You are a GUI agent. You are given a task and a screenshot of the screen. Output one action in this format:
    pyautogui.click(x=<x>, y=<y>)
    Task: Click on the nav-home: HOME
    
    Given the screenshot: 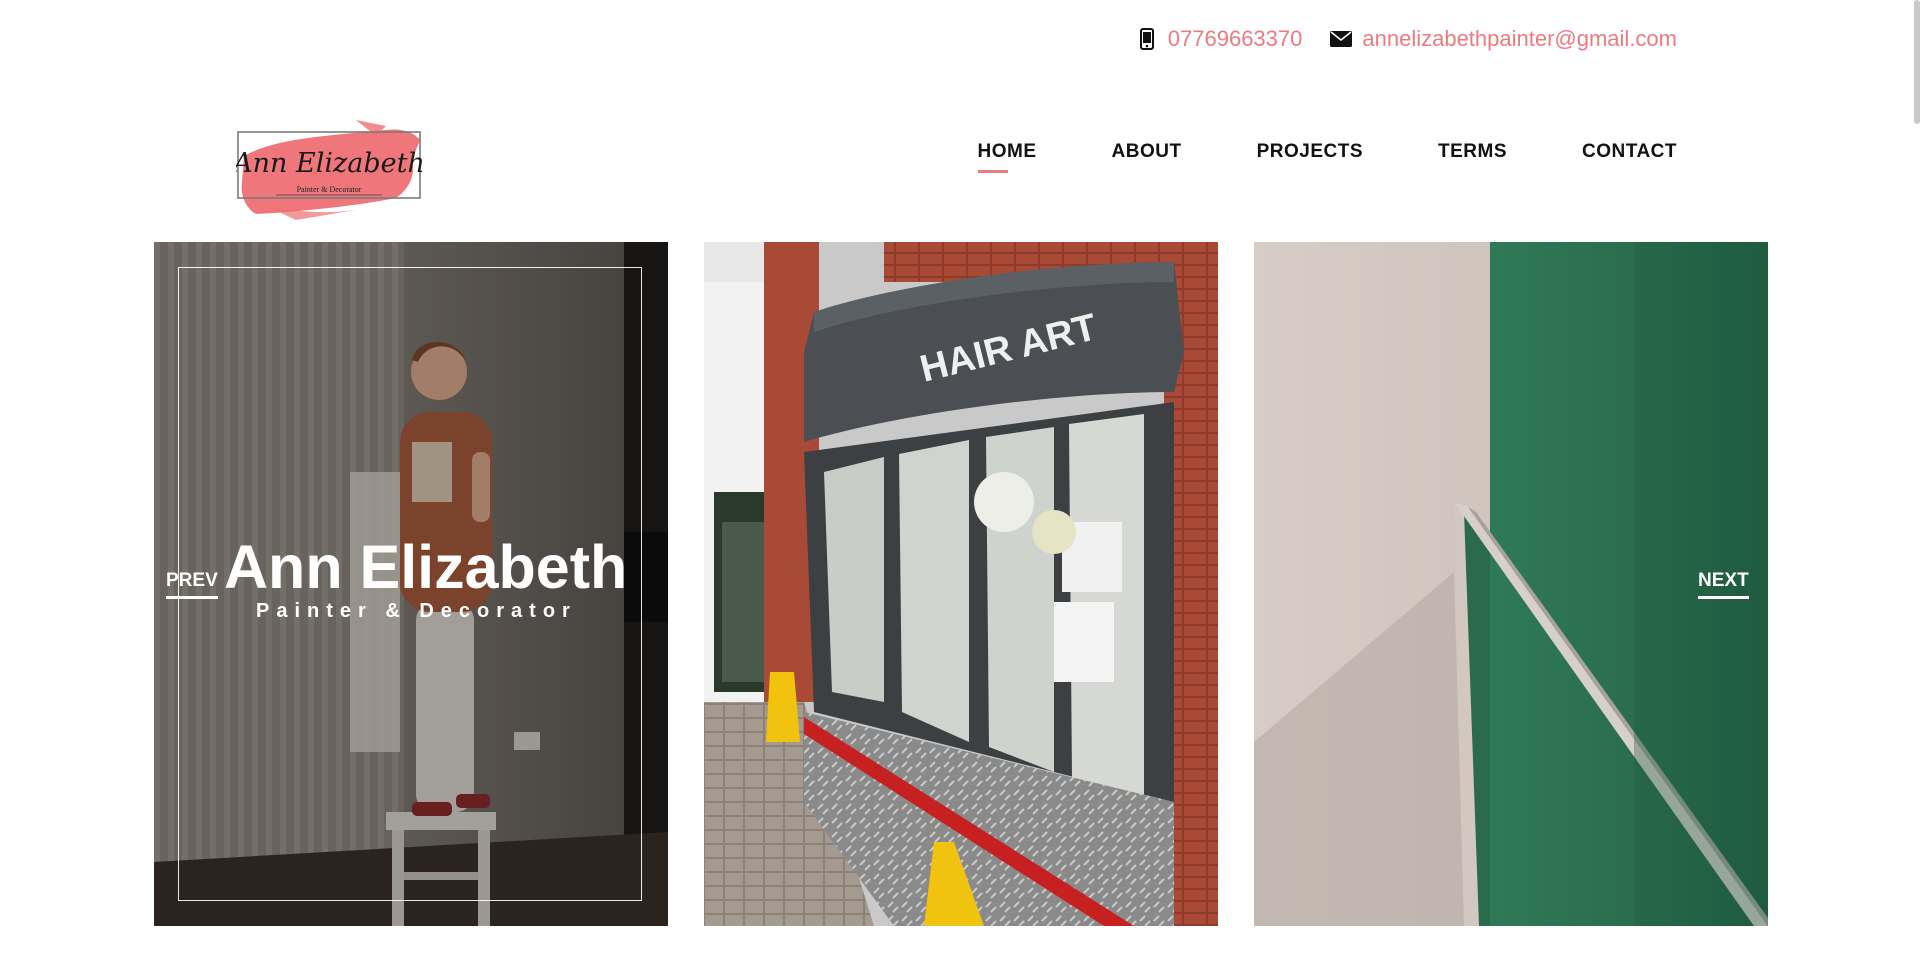 What is the action you would take?
    pyautogui.click(x=1007, y=157)
    